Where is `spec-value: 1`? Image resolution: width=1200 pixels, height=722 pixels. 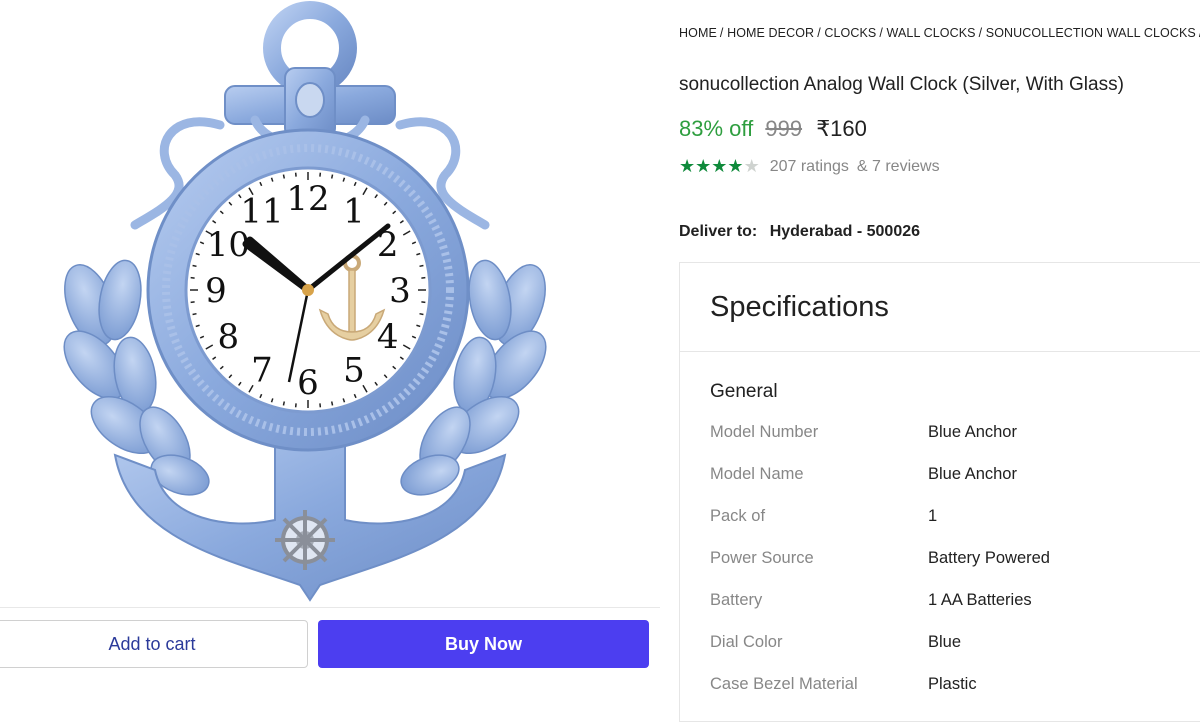
spec-value: 1 is located at coordinates (932, 516).